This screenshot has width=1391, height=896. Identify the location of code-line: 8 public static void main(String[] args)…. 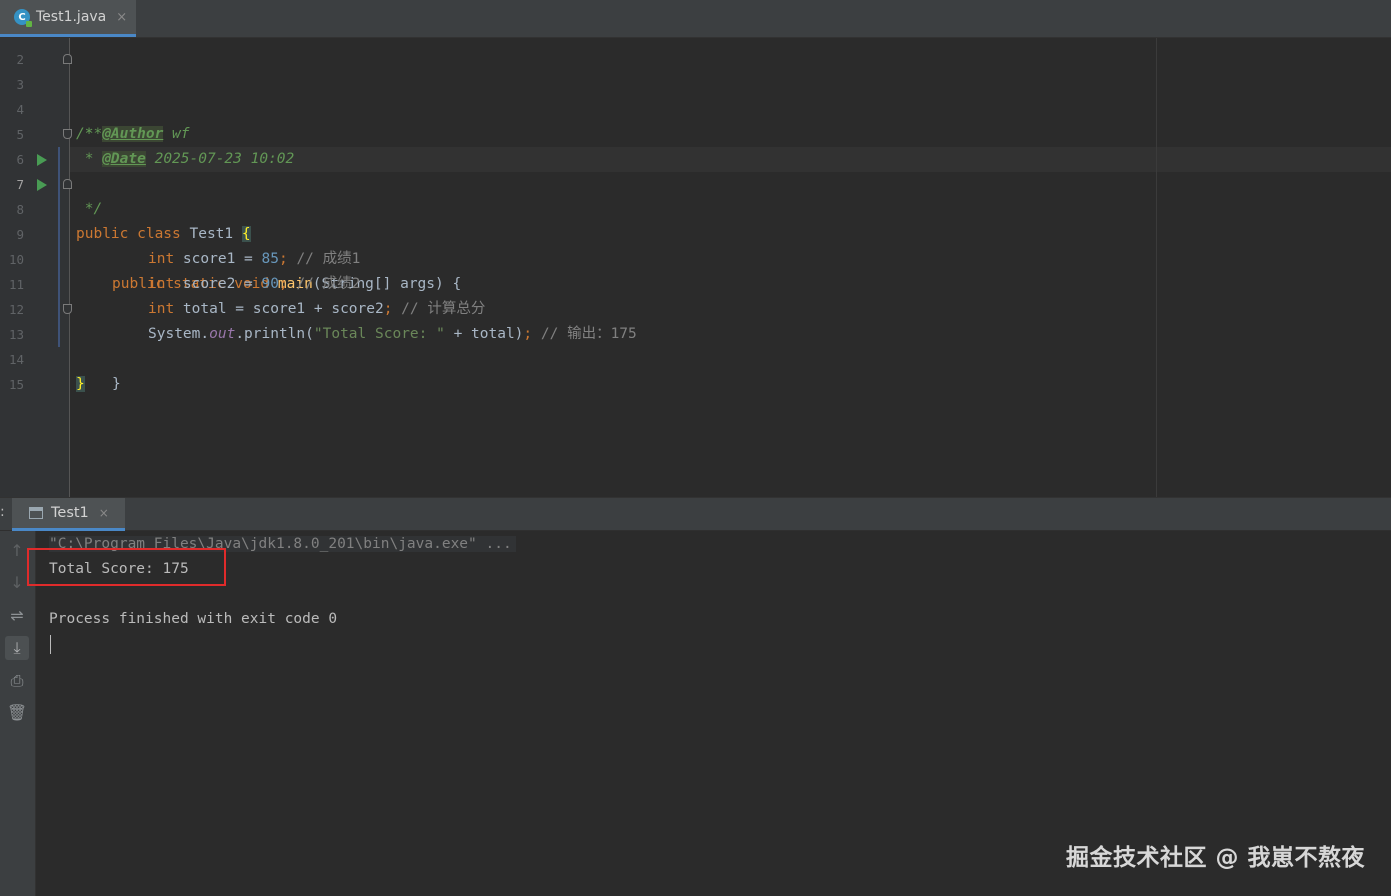
(695, 232).